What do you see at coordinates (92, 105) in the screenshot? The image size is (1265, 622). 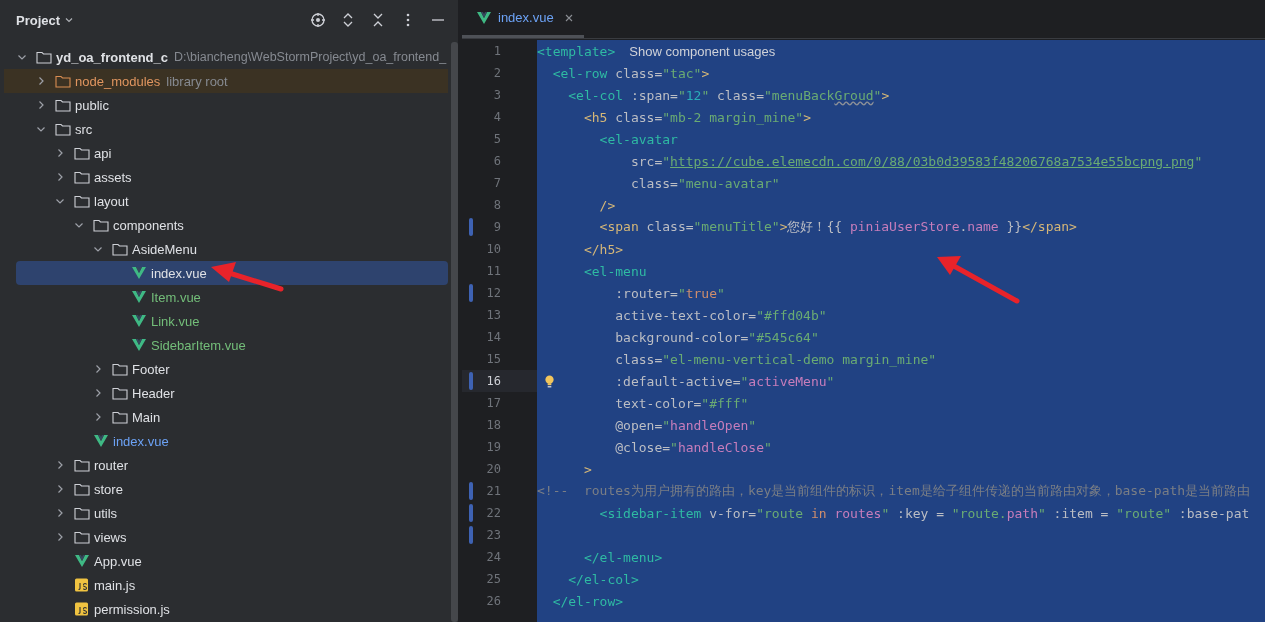 I see `file-name: public` at bounding box center [92, 105].